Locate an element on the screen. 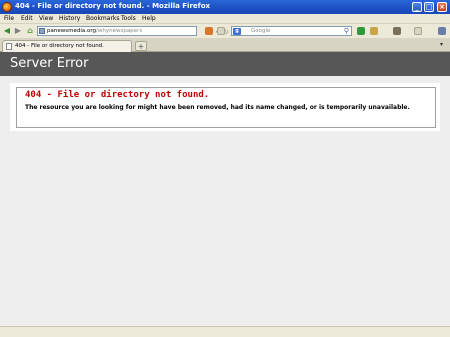 This screenshot has width=450, height=337. menu-tools: Tools is located at coordinates (128, 18).